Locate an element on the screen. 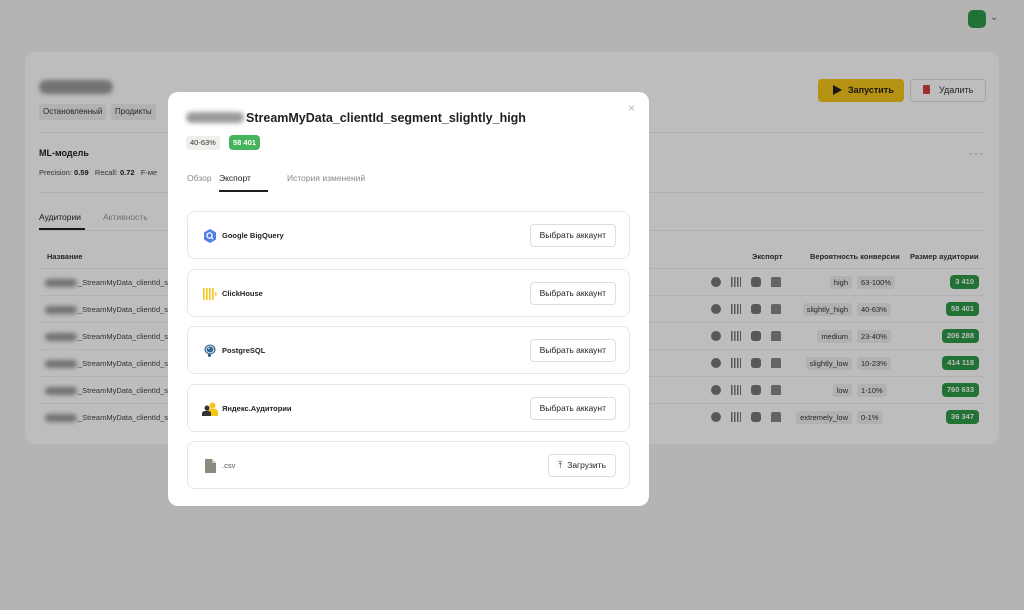 This screenshot has height=610, width=1024. active-tab-indicator is located at coordinates (243, 191).